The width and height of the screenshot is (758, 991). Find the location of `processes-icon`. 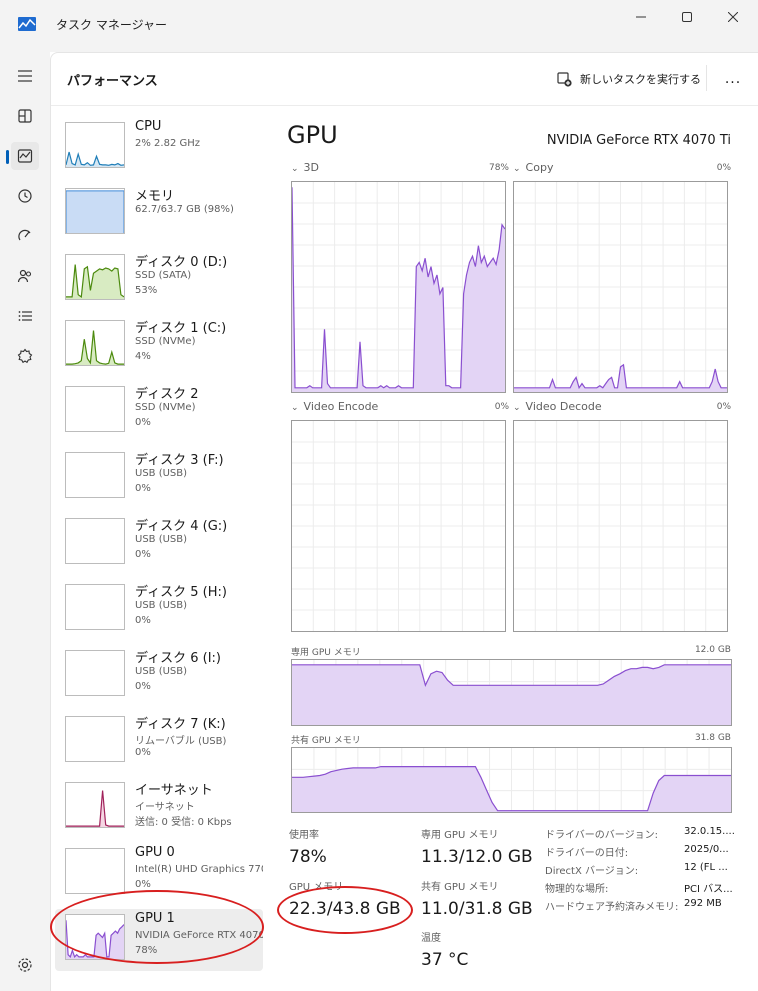

processes-icon is located at coordinates (25, 116).